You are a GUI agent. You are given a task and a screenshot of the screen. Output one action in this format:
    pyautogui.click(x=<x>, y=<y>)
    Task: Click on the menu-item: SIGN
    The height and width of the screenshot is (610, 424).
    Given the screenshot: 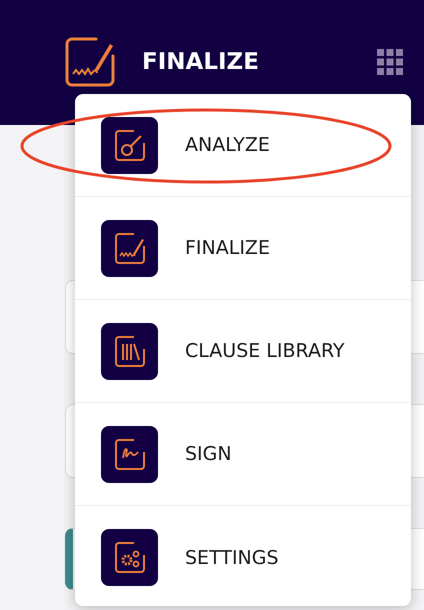 What is the action you would take?
    pyautogui.click(x=243, y=454)
    